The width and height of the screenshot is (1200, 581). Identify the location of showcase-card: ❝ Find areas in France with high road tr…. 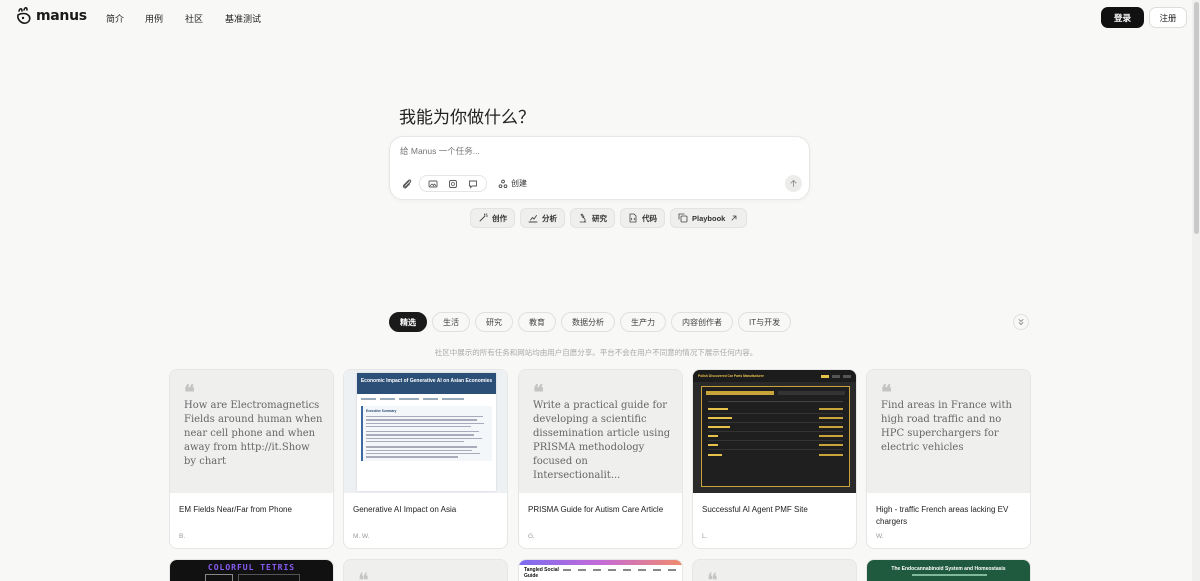
(948, 459).